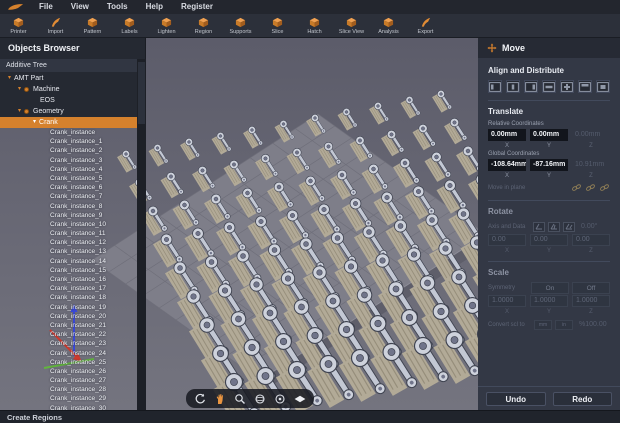 The height and width of the screenshot is (423, 620). Describe the element at coordinates (27, 111) in the screenshot. I see `geometry-icon` at that location.